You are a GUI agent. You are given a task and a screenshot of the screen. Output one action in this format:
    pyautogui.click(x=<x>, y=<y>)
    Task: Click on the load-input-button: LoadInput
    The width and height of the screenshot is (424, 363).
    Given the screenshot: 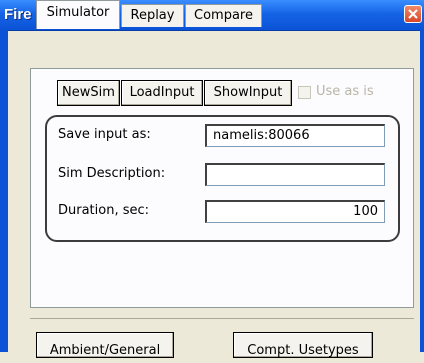 What is the action you would take?
    pyautogui.click(x=162, y=93)
    